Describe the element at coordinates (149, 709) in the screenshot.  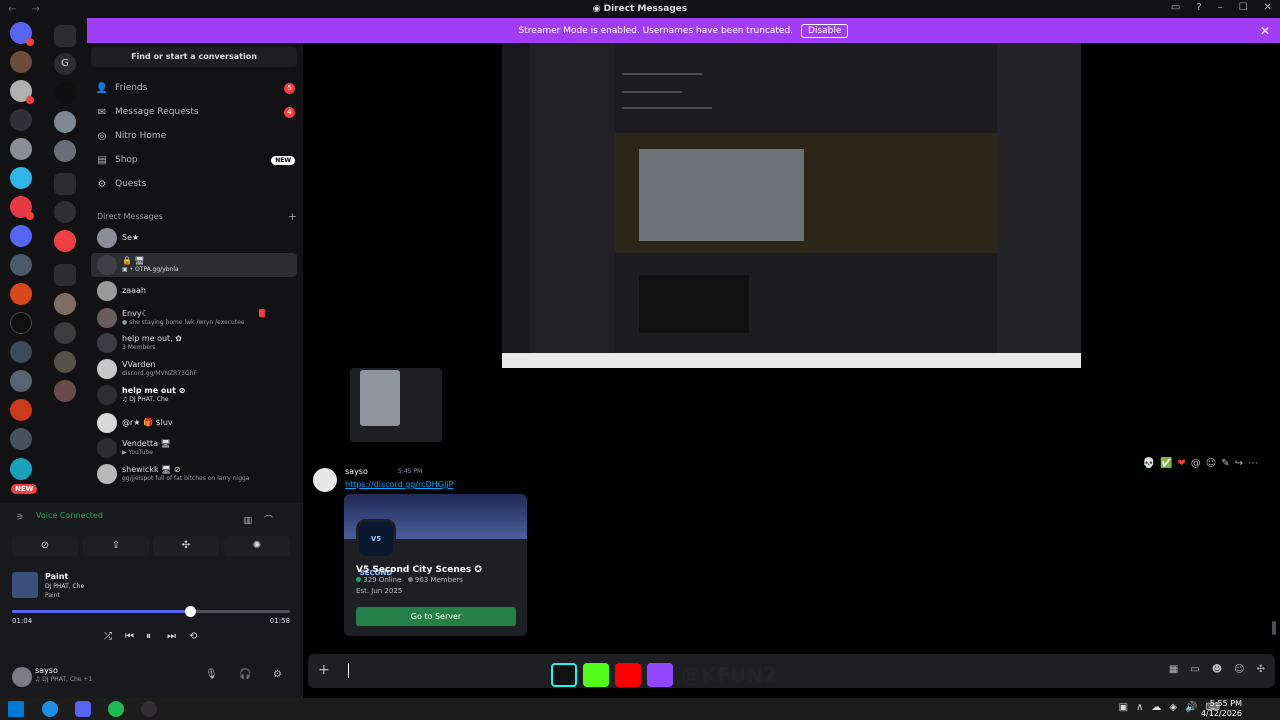
I see `obs-icon` at that location.